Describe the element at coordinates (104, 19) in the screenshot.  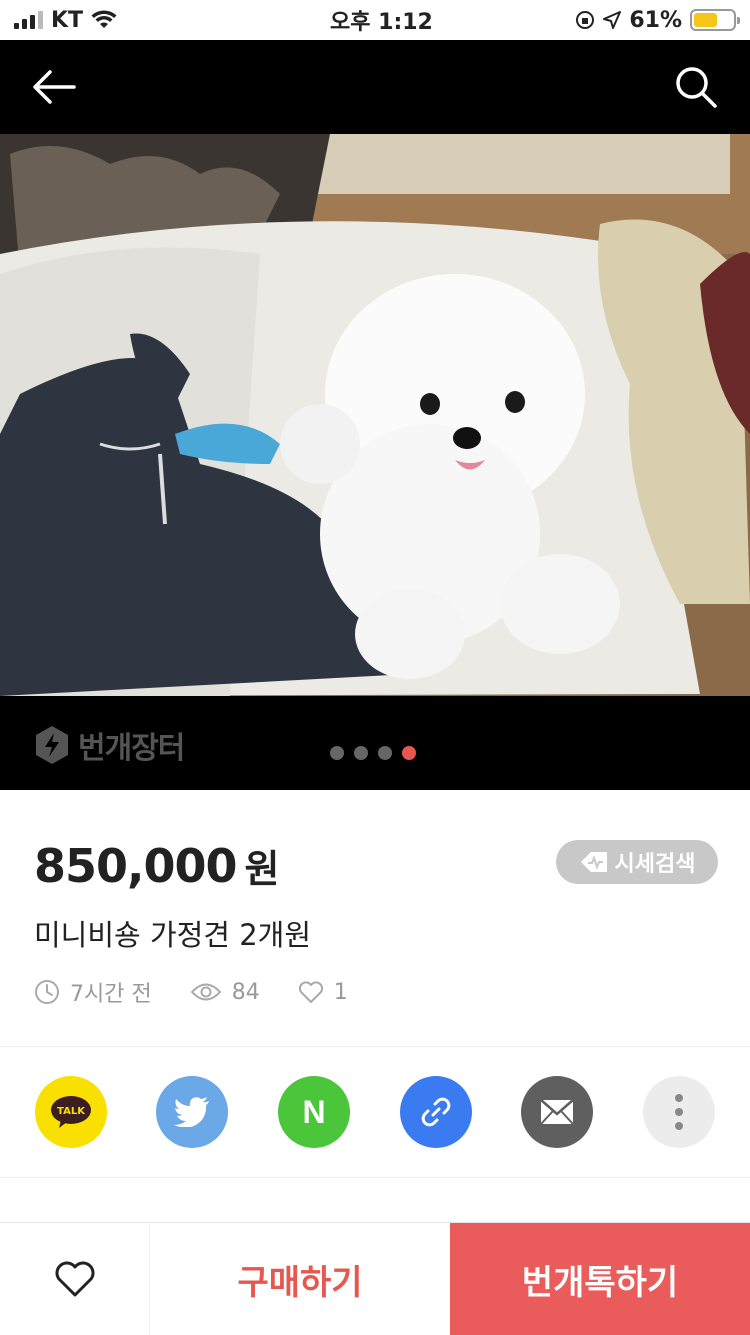
I see `wifi-icon` at that location.